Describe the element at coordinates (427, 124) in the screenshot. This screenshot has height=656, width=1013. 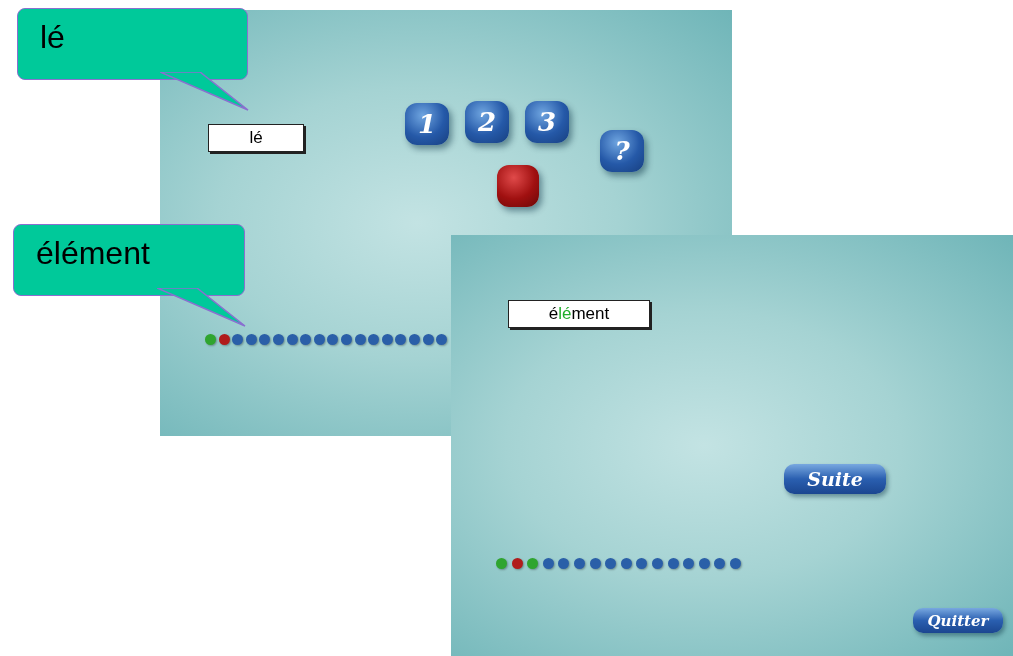
I see `number-button: 1` at that location.